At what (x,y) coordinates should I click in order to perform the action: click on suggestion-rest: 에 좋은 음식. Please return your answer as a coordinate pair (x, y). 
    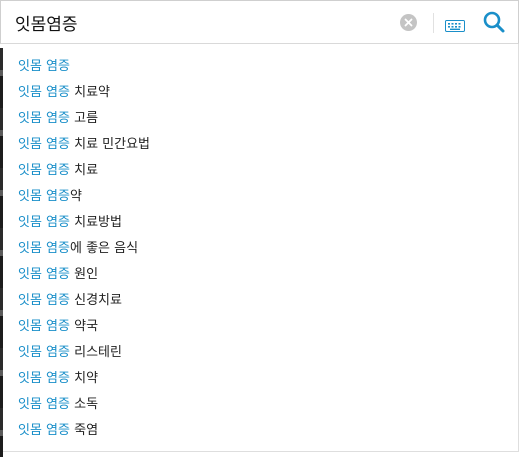
    Looking at the image, I should click on (104, 248).